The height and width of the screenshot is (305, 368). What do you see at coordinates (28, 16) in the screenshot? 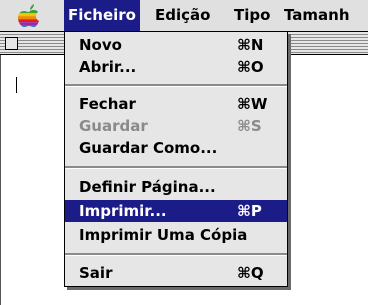
I see `apple-icon` at bounding box center [28, 16].